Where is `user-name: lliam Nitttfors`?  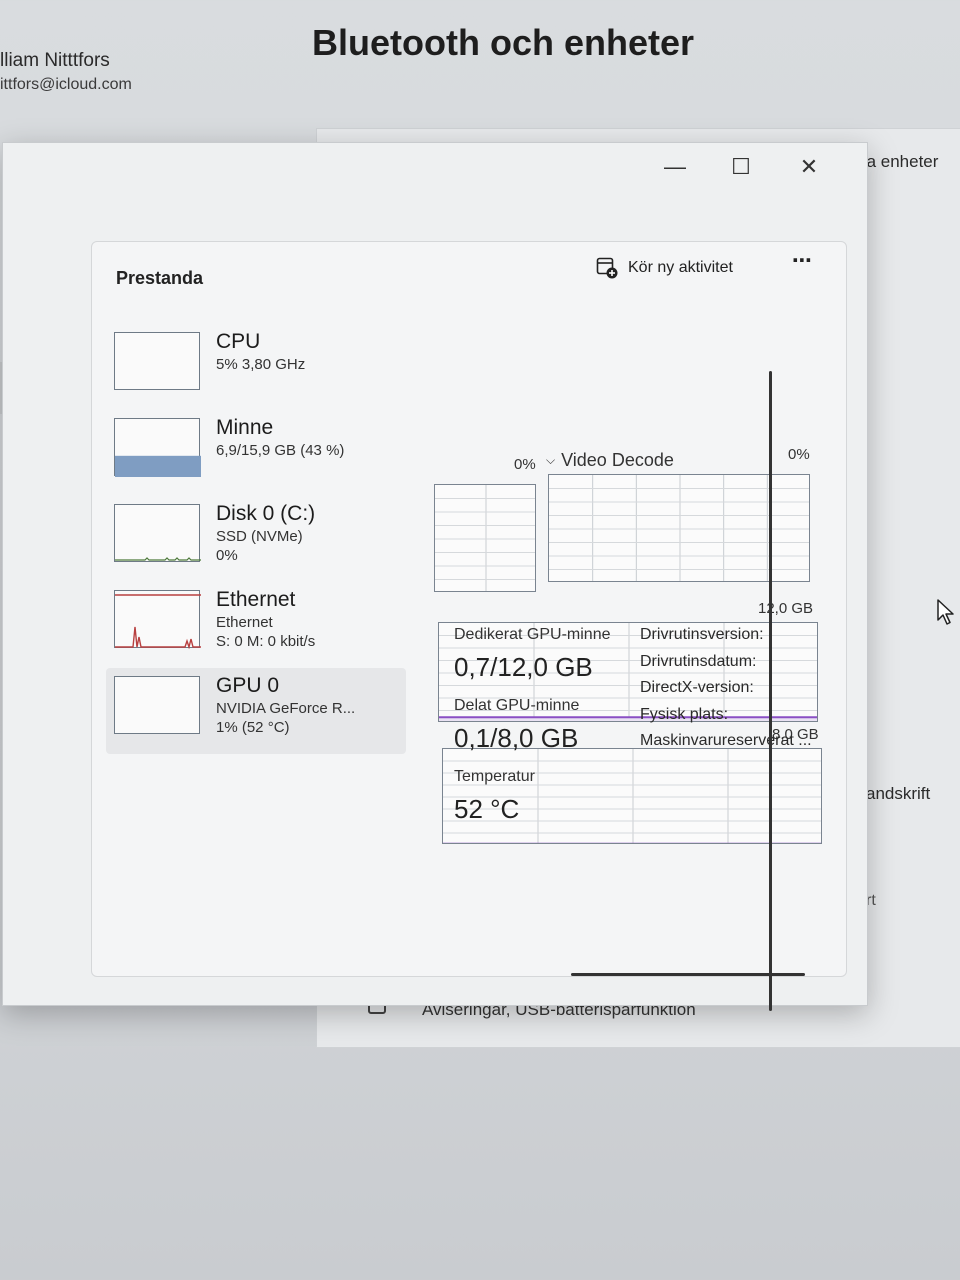
user-name: lliam Nitttfors is located at coordinates (55, 60).